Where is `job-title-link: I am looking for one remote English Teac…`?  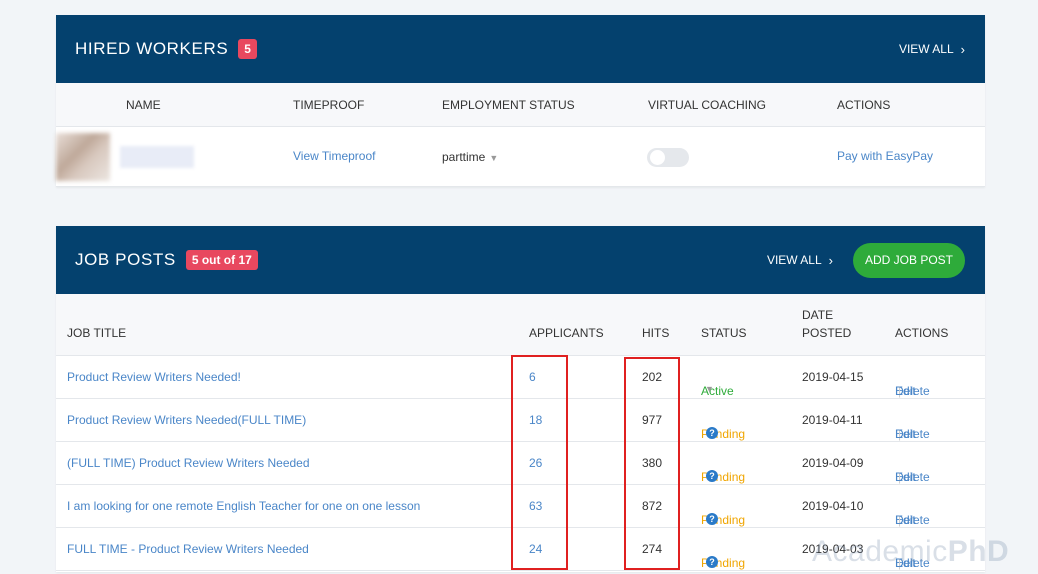 job-title-link: I am looking for one remote English Teac… is located at coordinates (243, 506).